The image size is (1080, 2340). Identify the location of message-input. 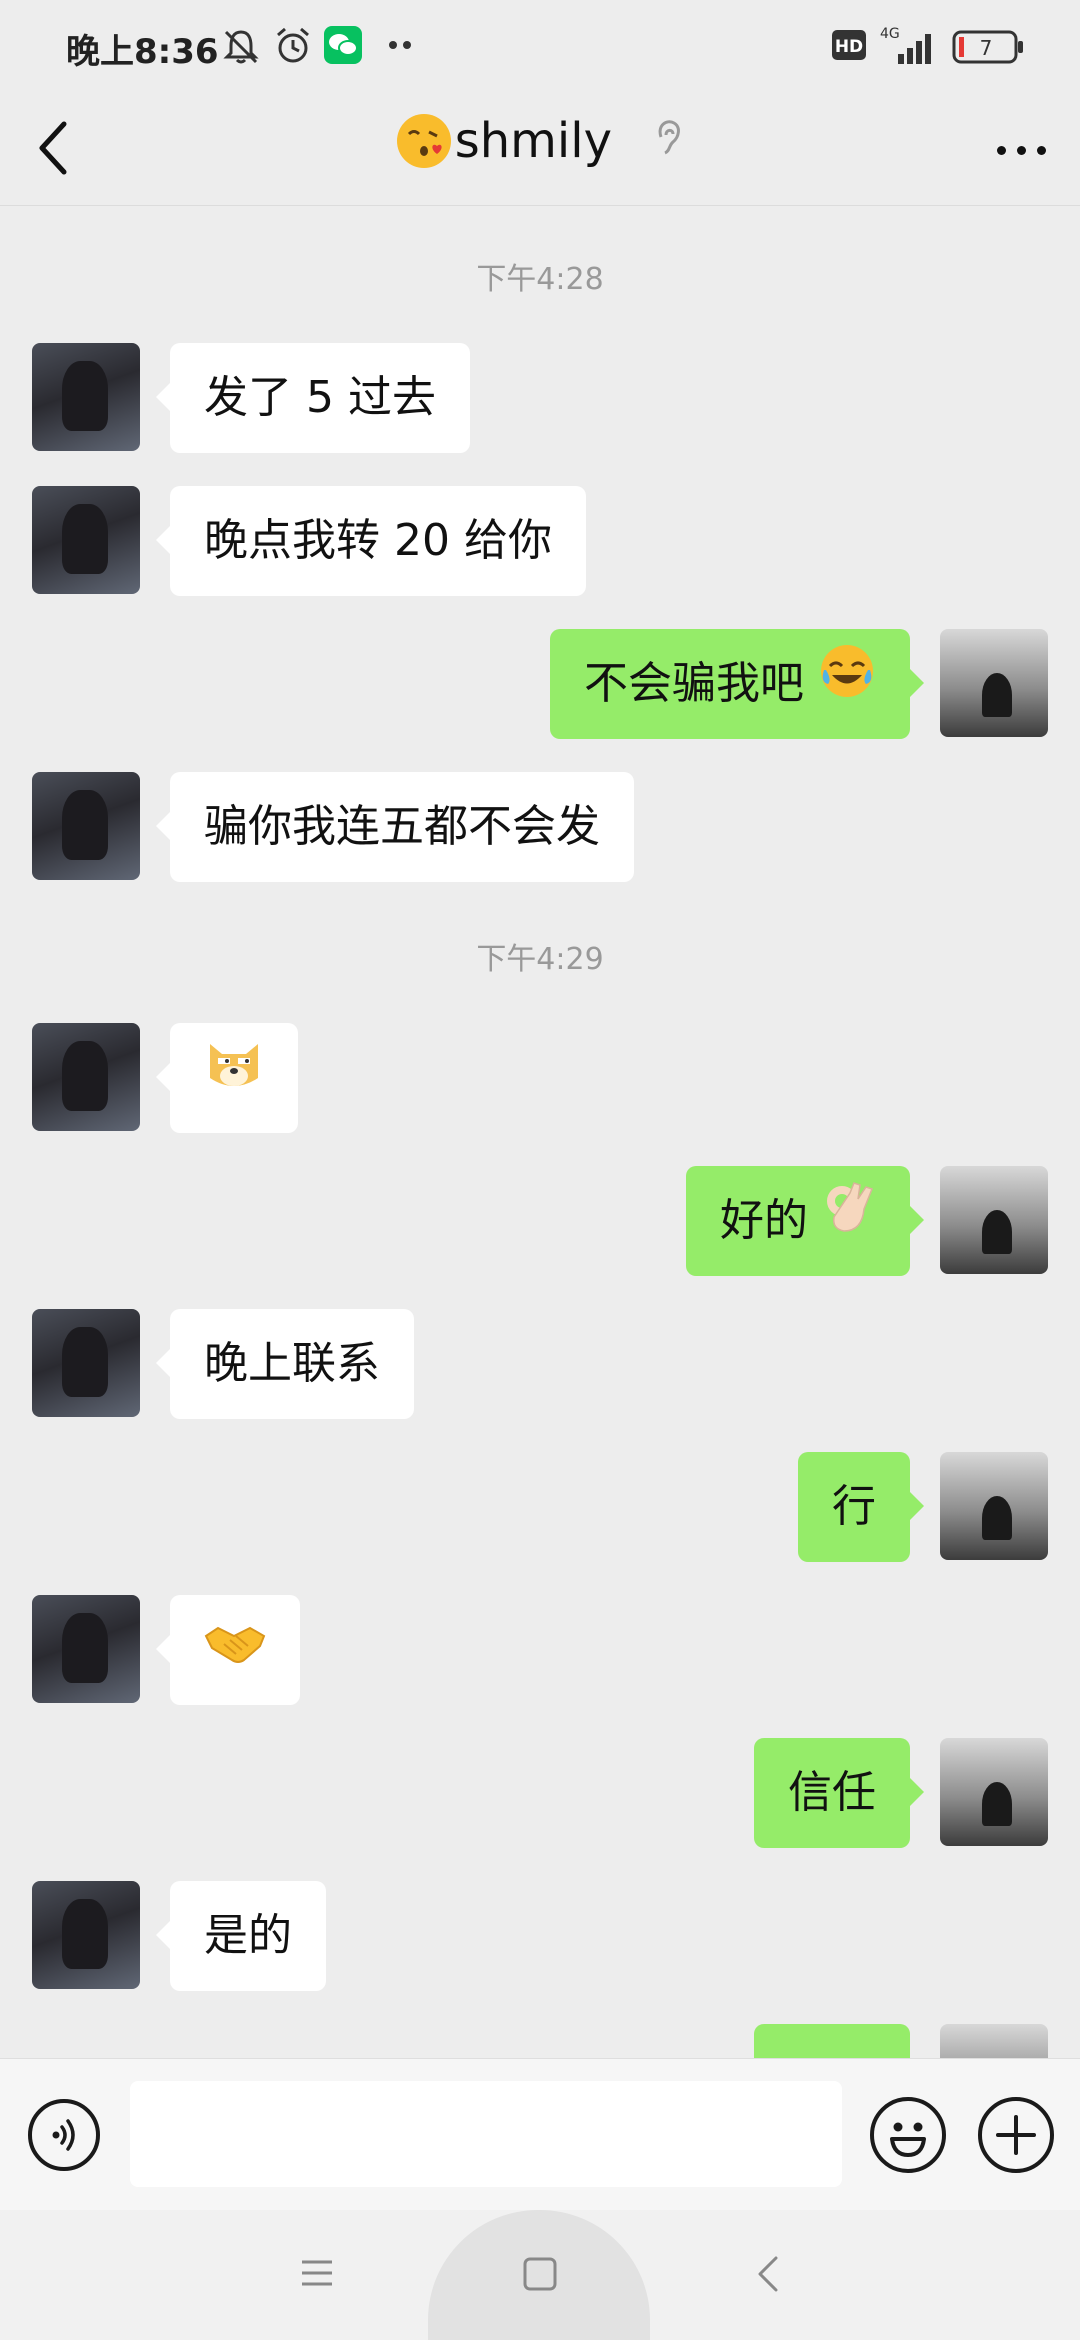
(486, 2134).